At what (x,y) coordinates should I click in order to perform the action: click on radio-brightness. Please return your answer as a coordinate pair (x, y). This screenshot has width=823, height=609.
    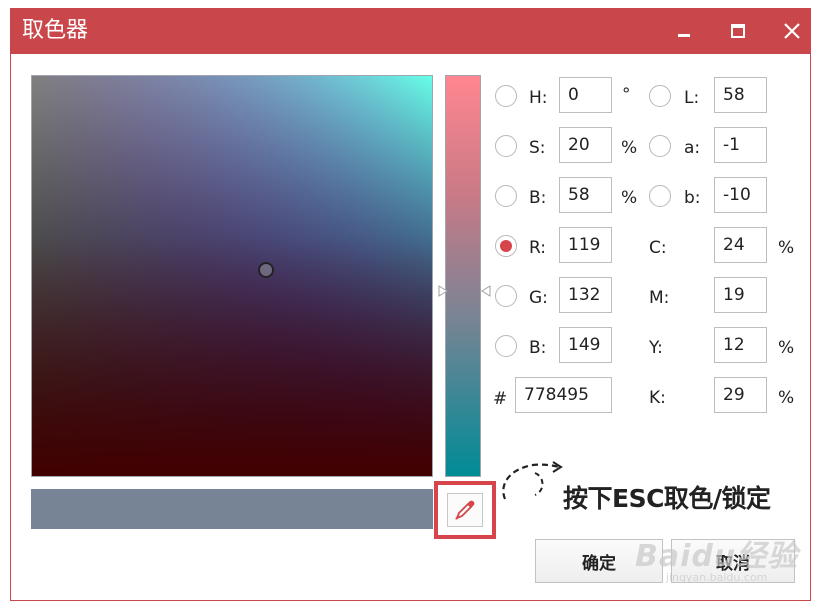
    Looking at the image, I should click on (506, 196).